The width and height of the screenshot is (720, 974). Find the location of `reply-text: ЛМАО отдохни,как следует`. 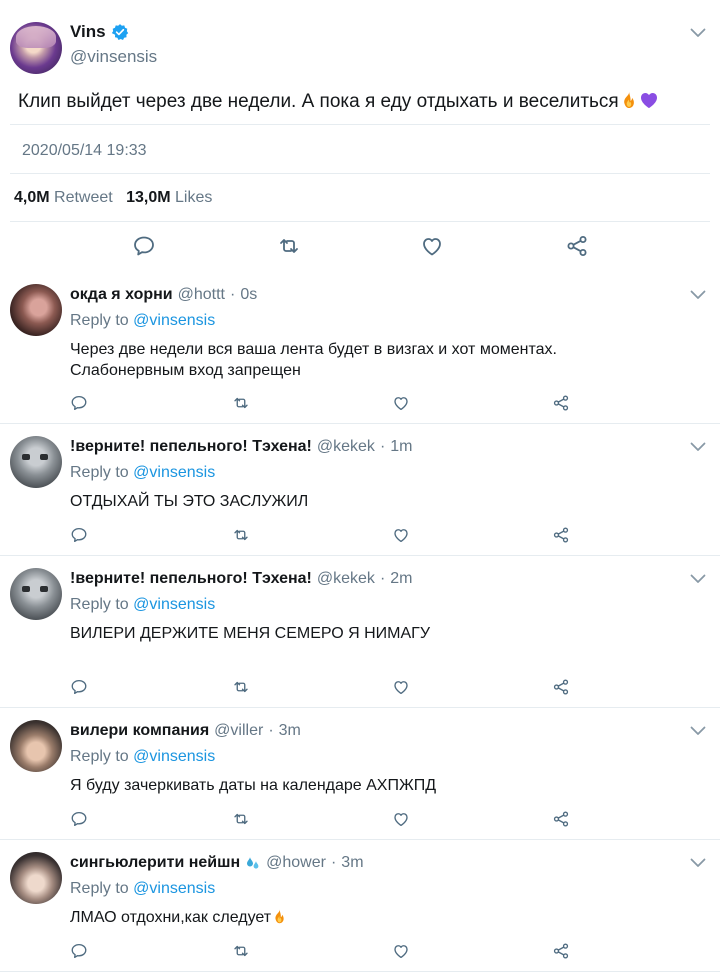

reply-text: ЛМАО отдохни,как следует is located at coordinates (179, 917).